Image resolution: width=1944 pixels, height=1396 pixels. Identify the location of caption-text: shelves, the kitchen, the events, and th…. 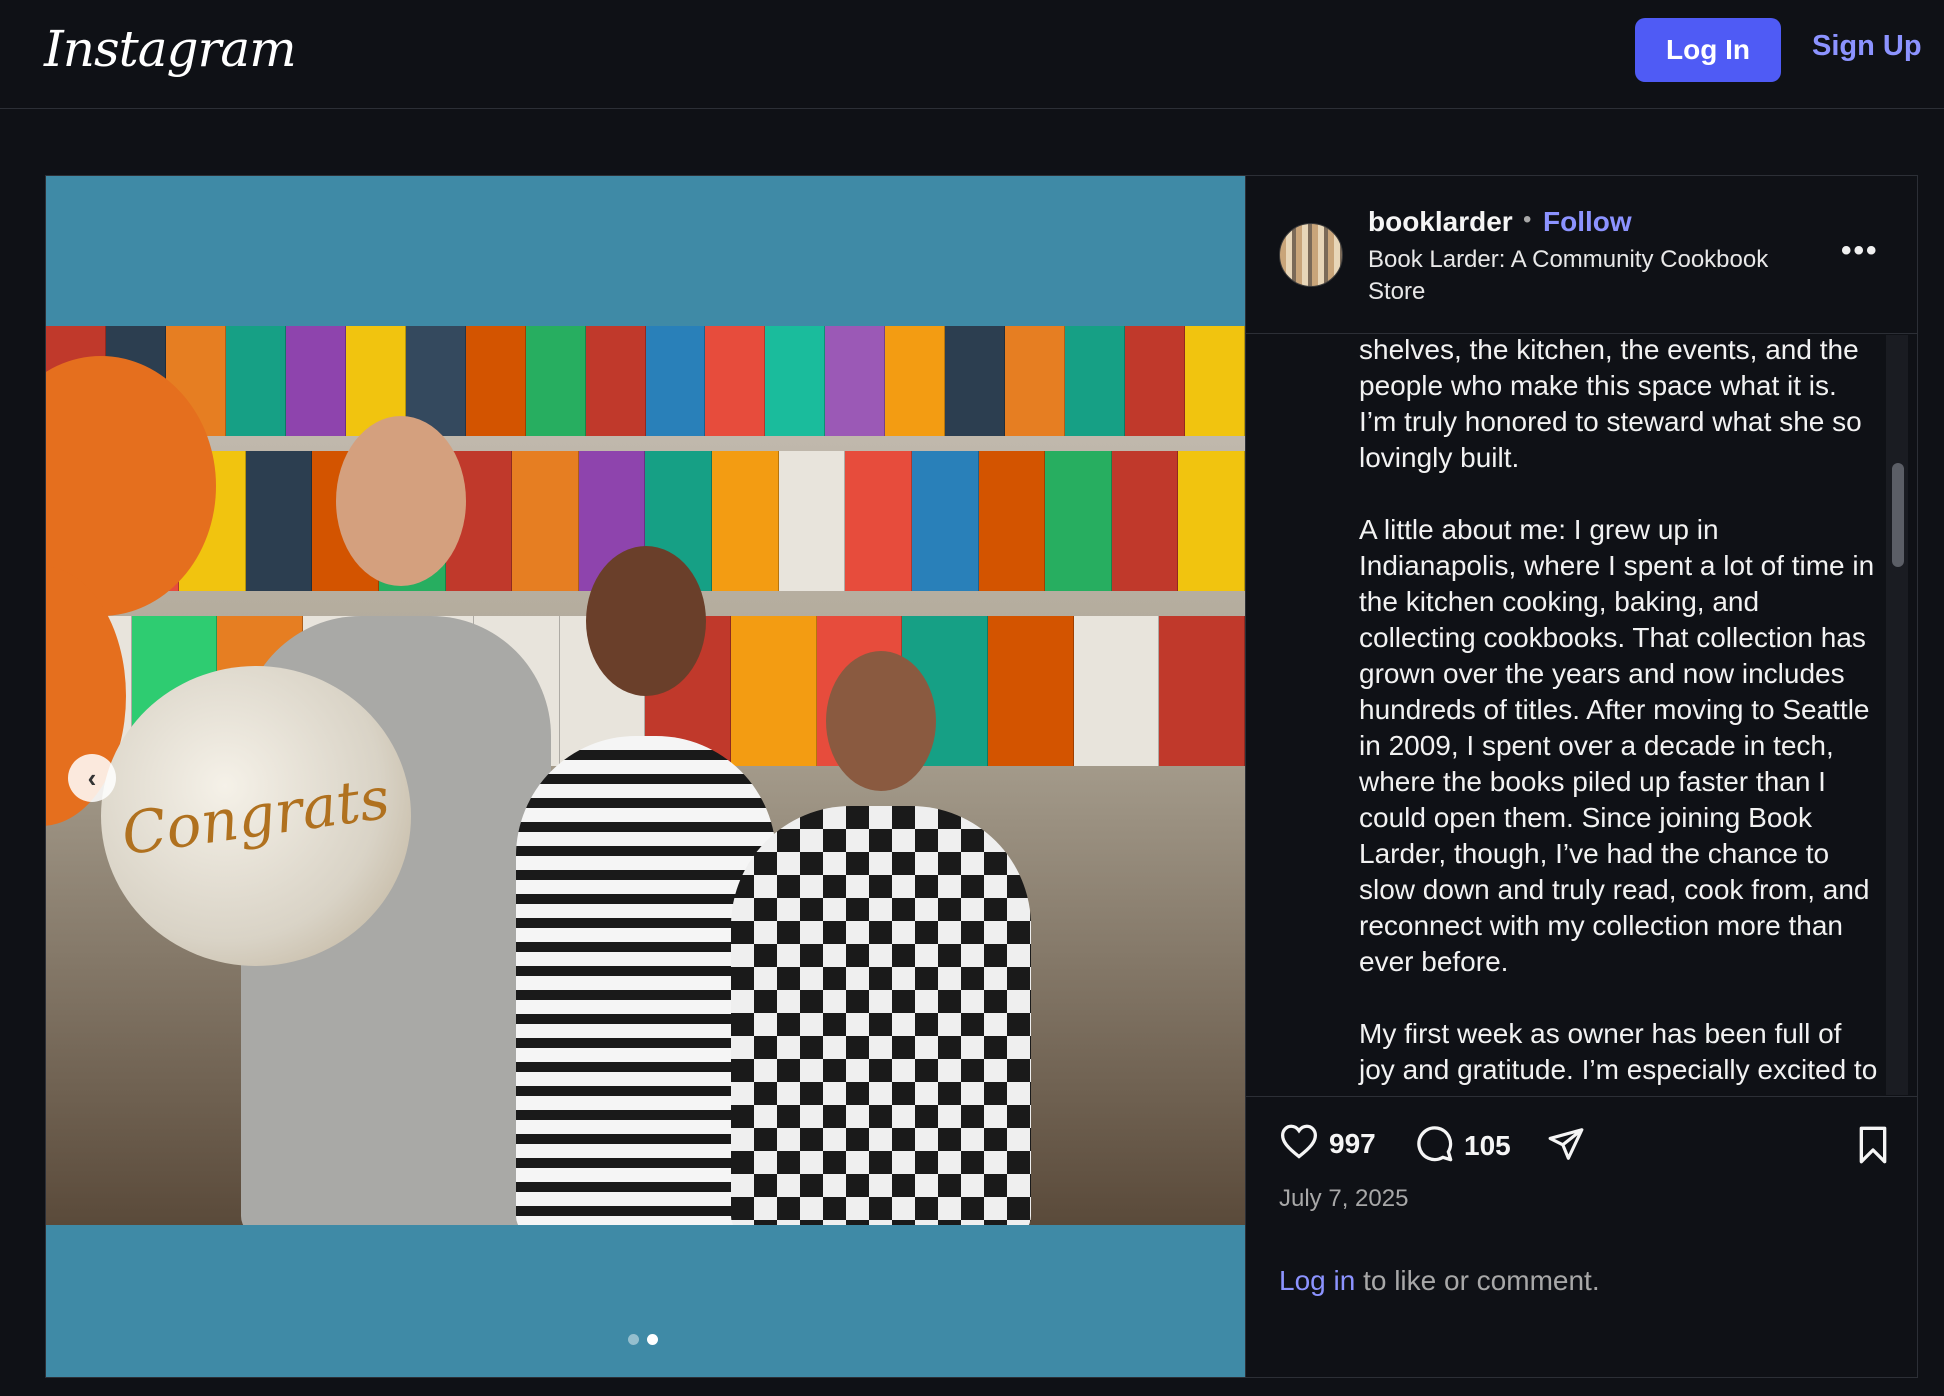
(1618, 715).